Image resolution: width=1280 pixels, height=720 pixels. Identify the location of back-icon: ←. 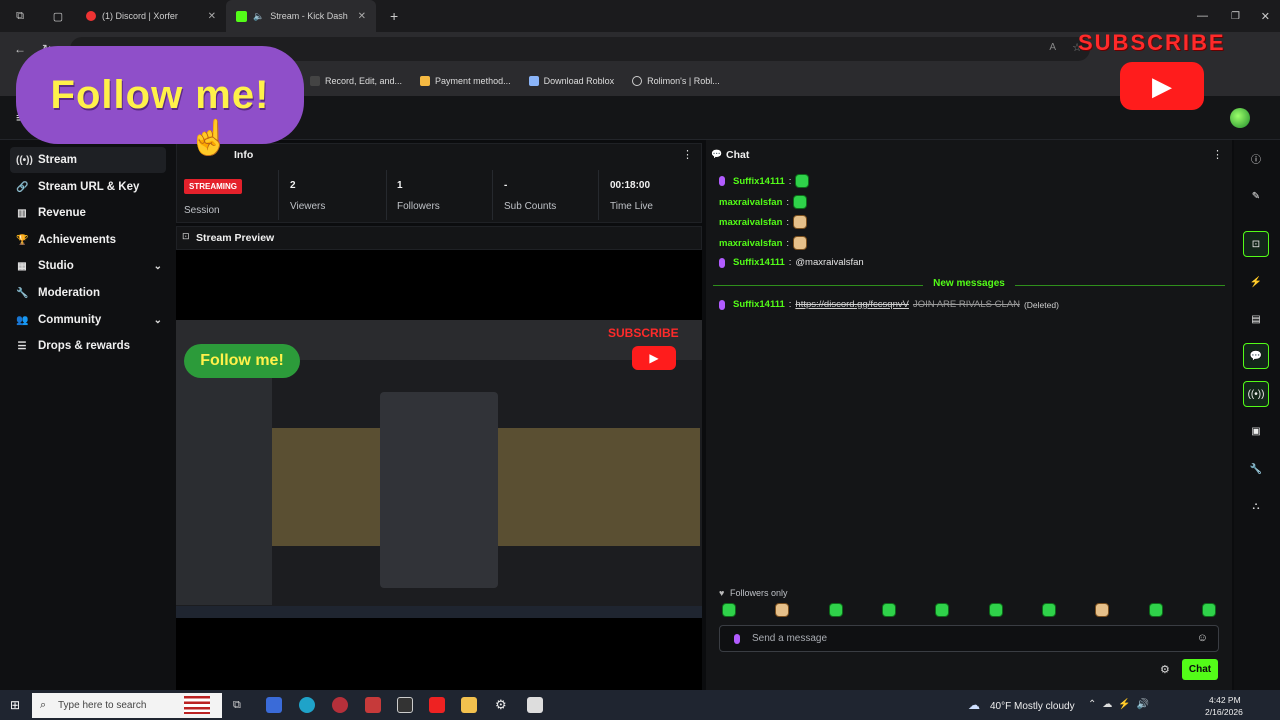
(20, 49).